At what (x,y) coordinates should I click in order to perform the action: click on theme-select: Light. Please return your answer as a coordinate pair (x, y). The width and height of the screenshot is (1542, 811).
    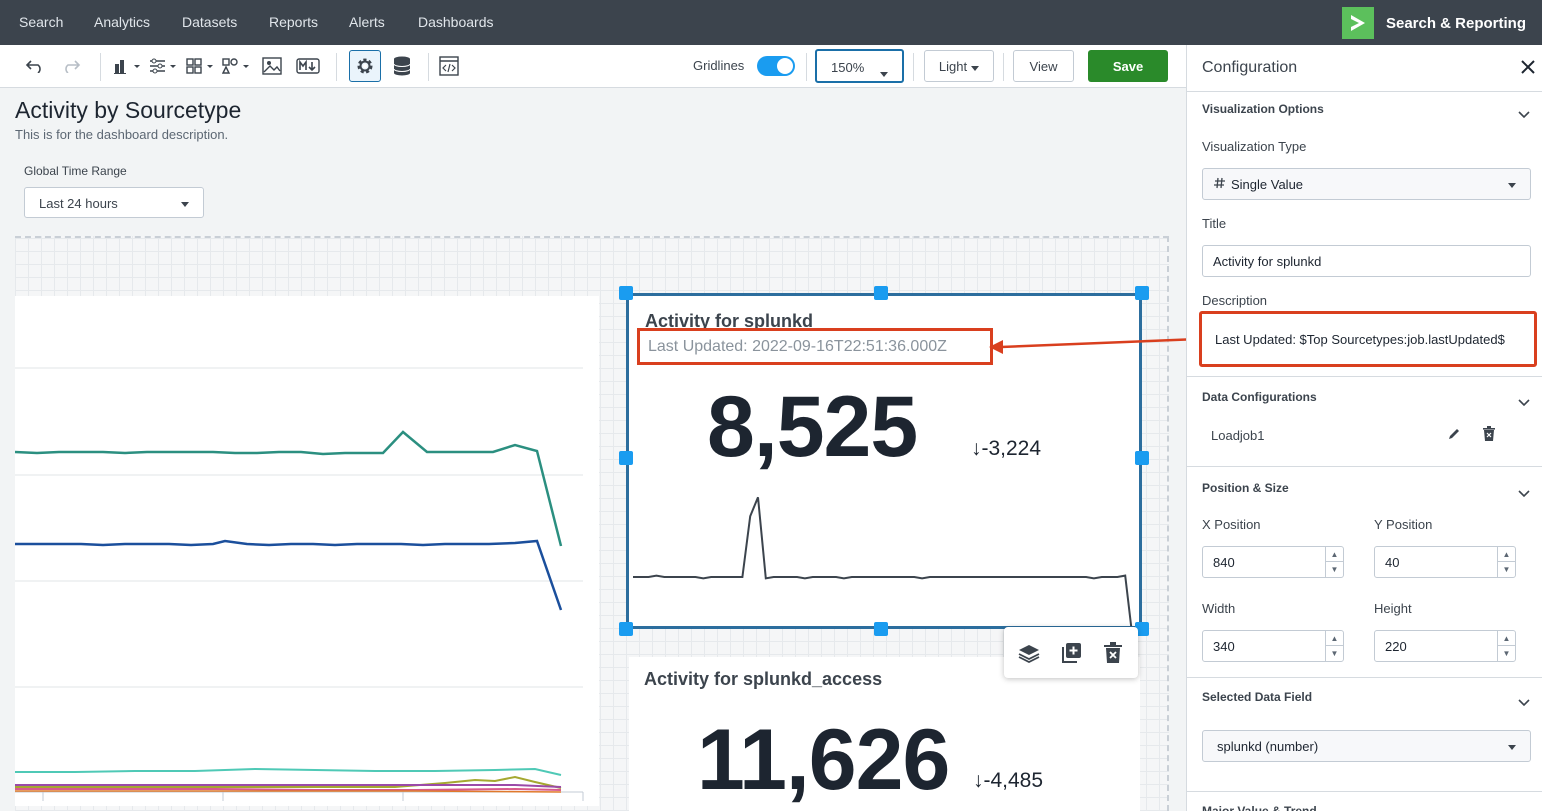
    Looking at the image, I should click on (959, 66).